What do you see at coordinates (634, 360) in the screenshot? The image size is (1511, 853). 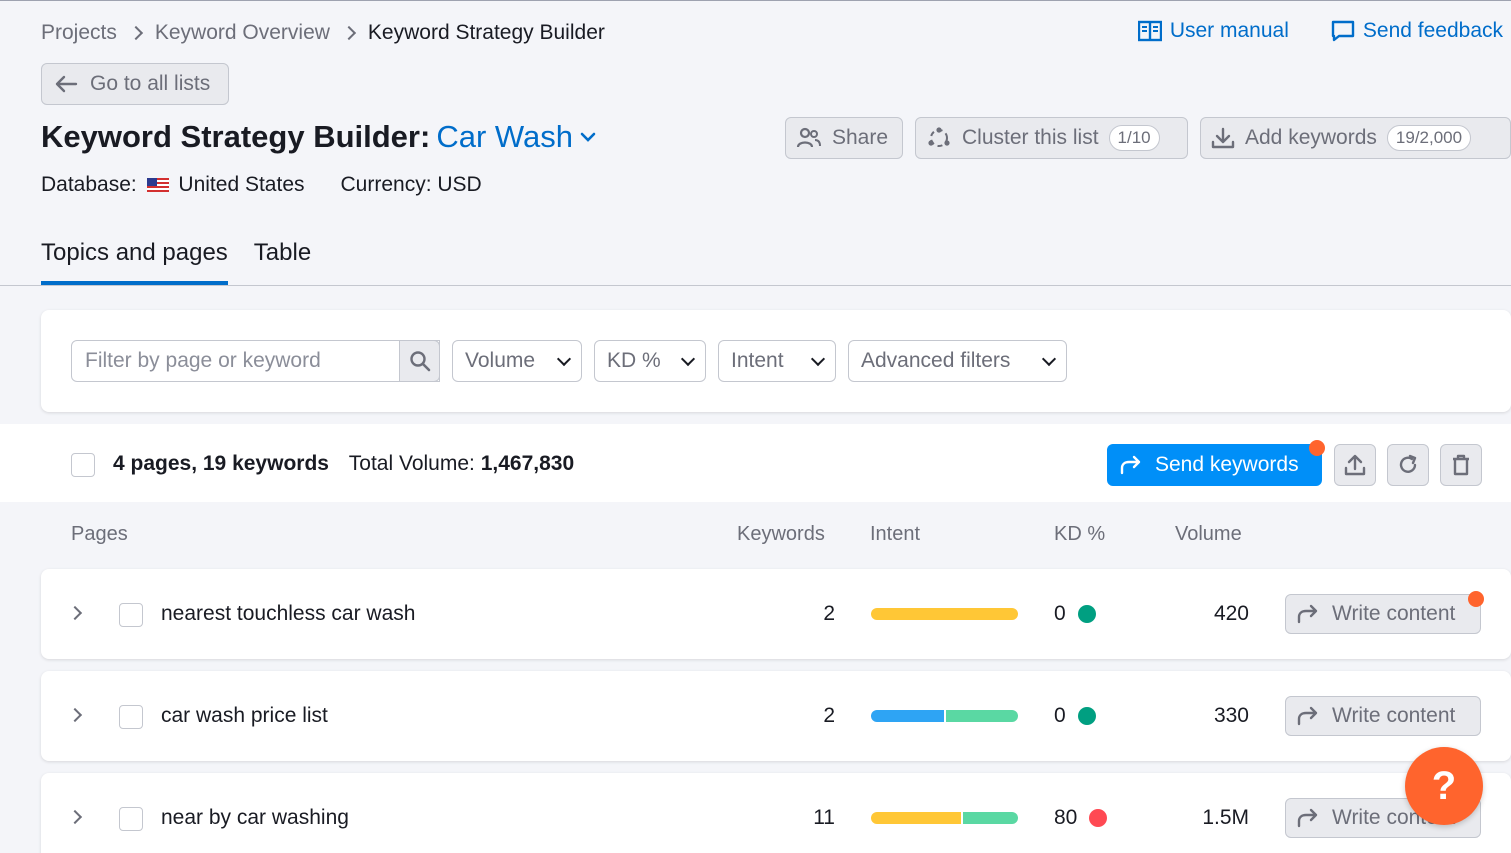 I see `kd-filter-label: KD %` at bounding box center [634, 360].